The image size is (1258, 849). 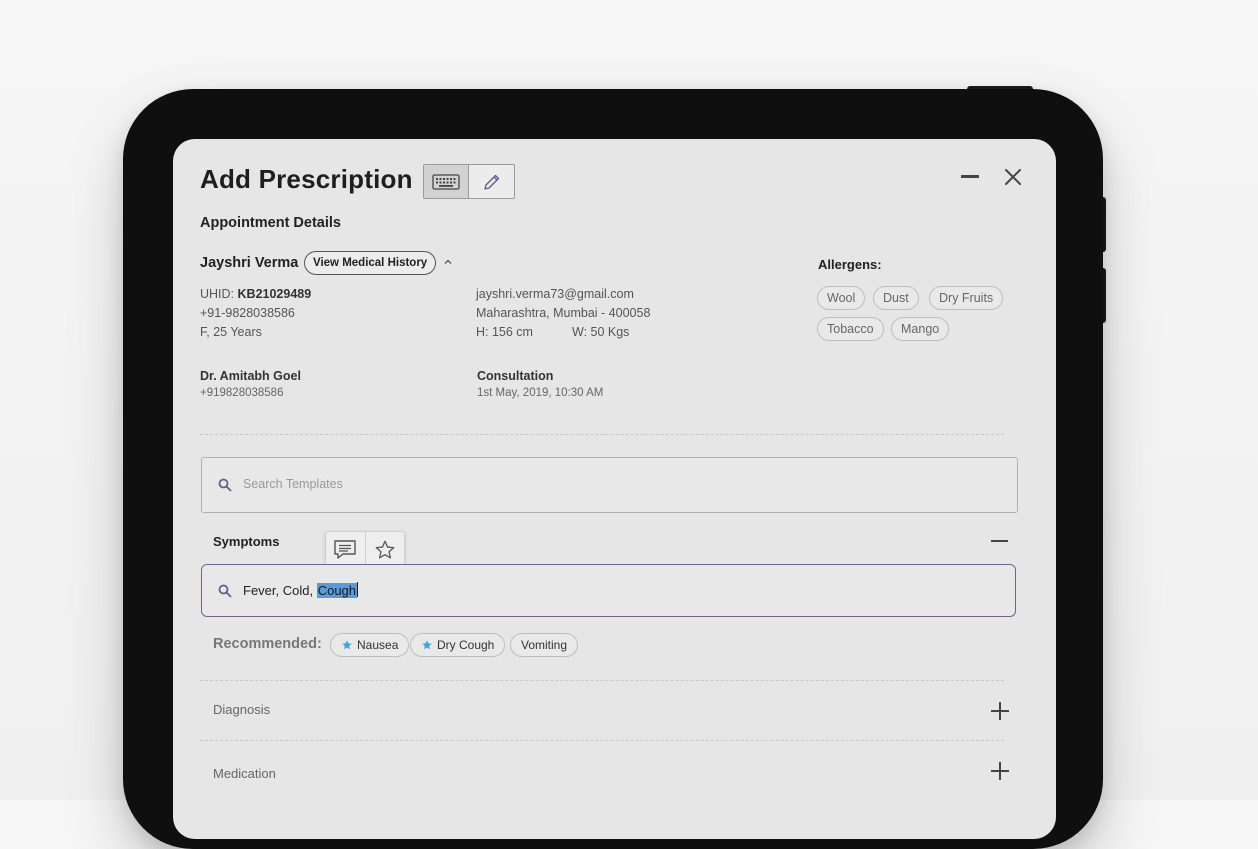 I want to click on recommended-chip: Dry Cough, so click(x=458, y=645).